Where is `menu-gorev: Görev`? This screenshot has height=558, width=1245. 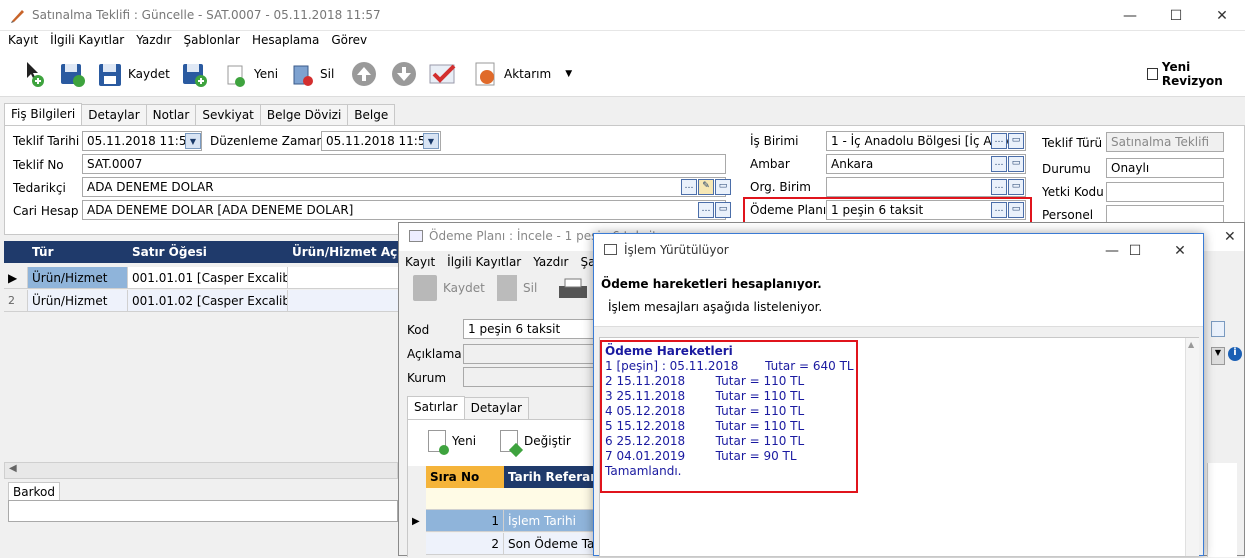
menu-gorev: Görev is located at coordinates (349, 40).